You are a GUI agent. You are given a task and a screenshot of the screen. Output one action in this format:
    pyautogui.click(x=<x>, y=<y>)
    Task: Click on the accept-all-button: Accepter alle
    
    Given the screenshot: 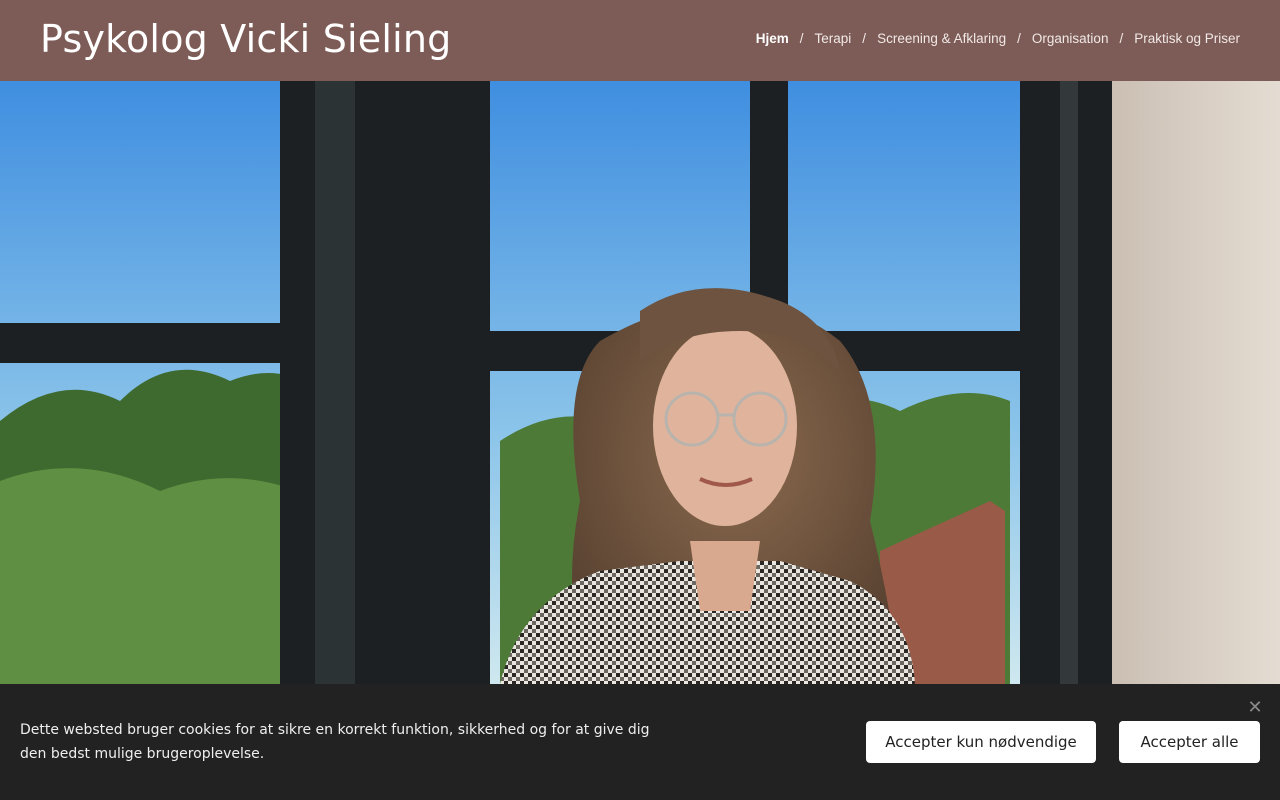 What is the action you would take?
    pyautogui.click(x=1189, y=742)
    